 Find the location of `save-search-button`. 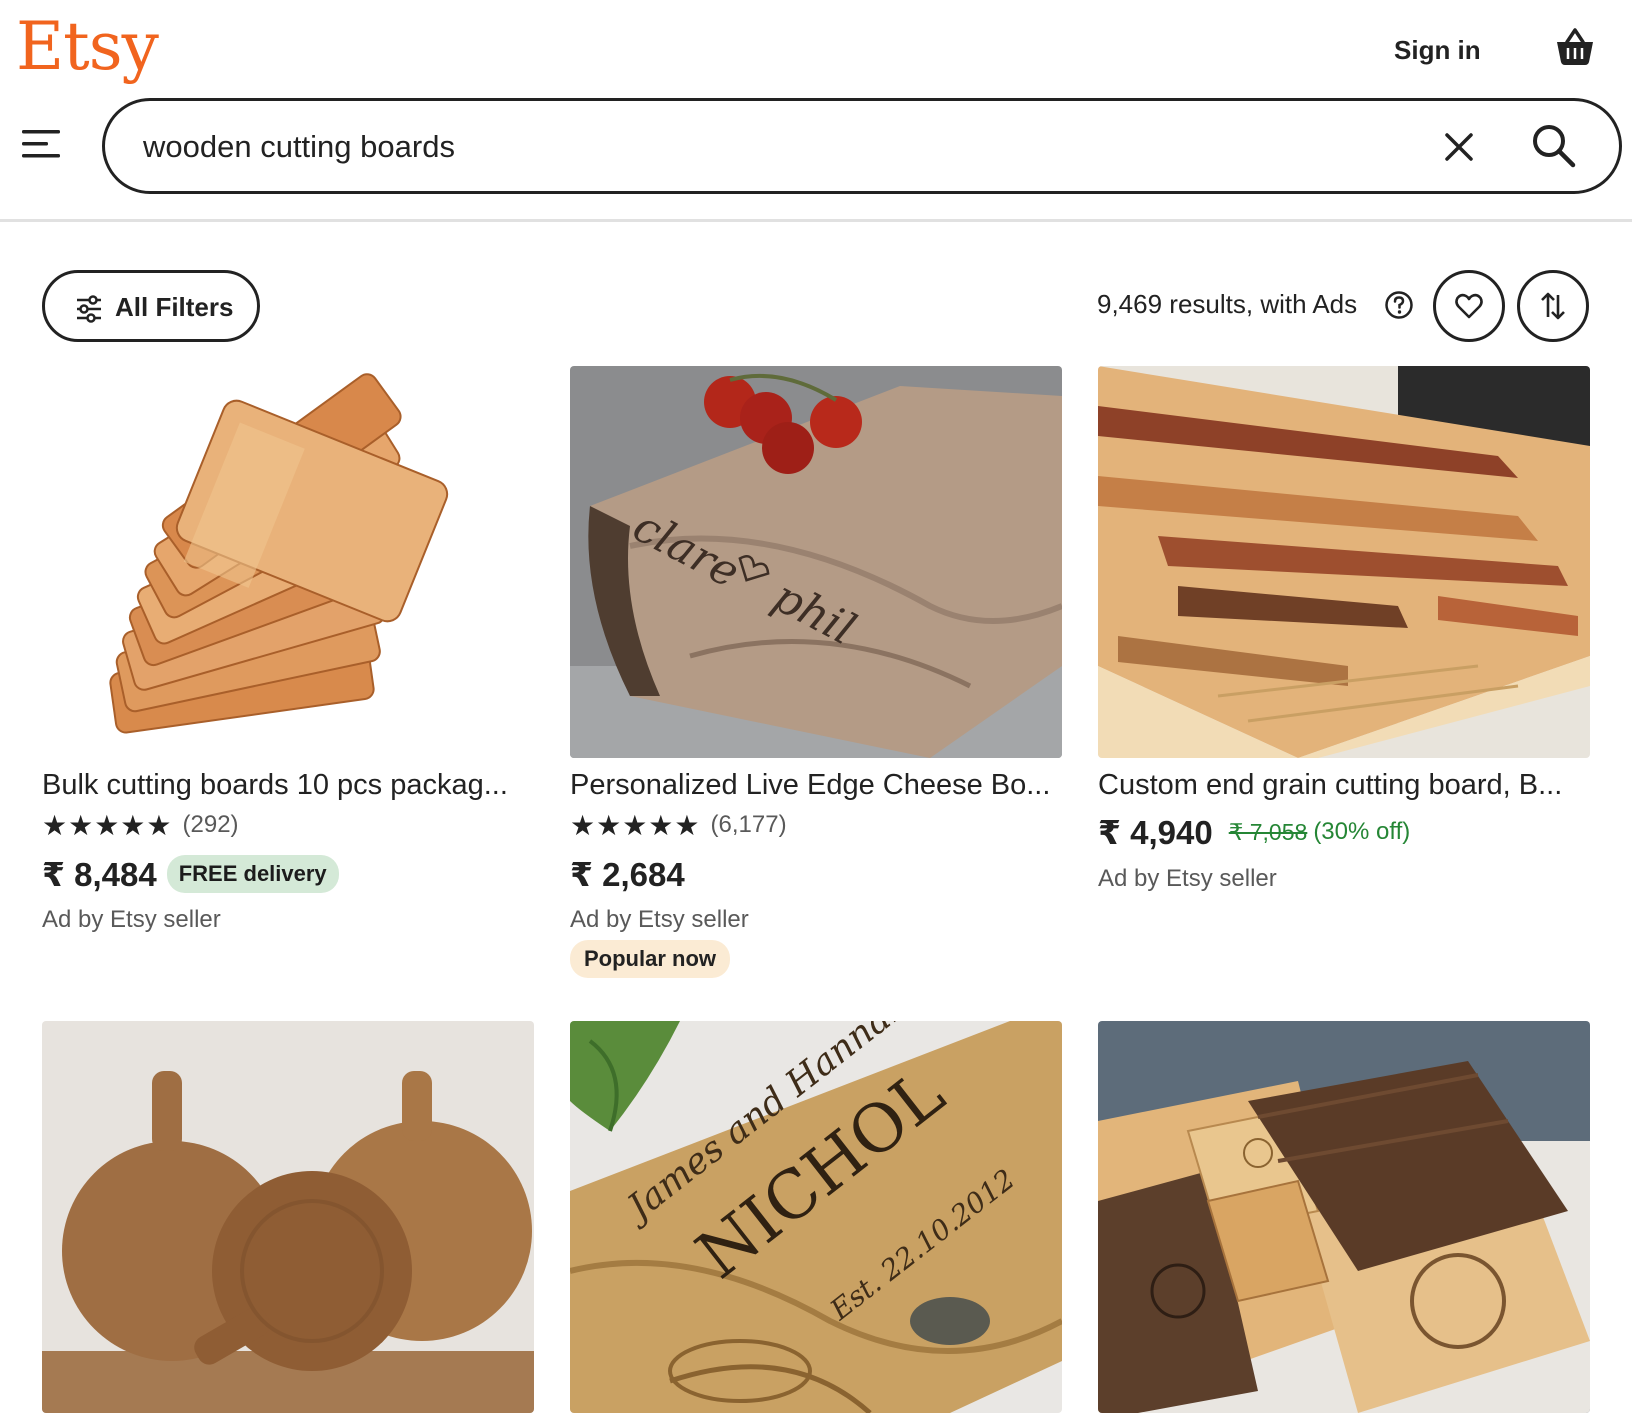

save-search-button is located at coordinates (1469, 306).